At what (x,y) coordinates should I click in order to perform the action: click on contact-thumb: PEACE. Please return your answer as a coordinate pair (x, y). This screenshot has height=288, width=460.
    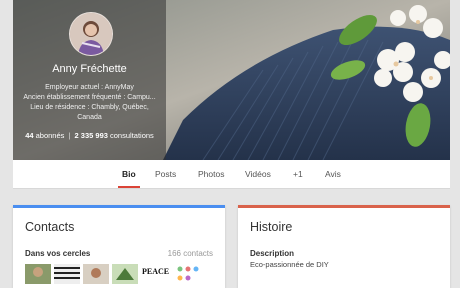
    Looking at the image, I should click on (156, 274).